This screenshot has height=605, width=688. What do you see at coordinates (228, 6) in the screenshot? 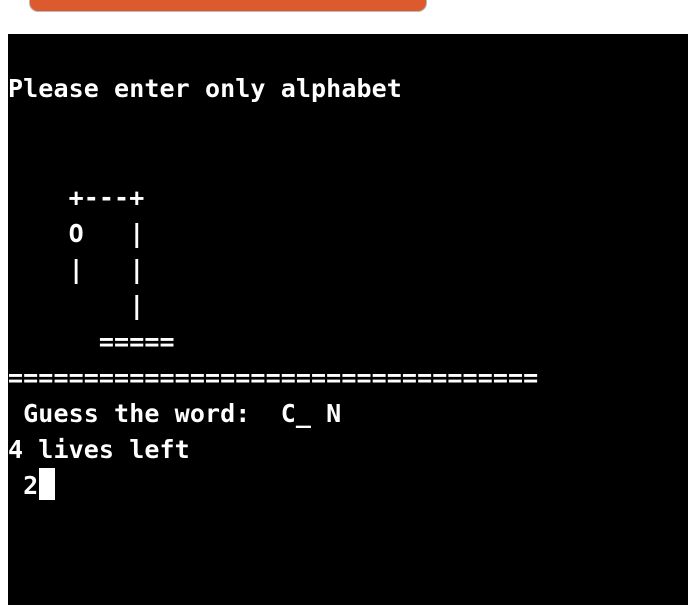
I see `run-program-button` at bounding box center [228, 6].